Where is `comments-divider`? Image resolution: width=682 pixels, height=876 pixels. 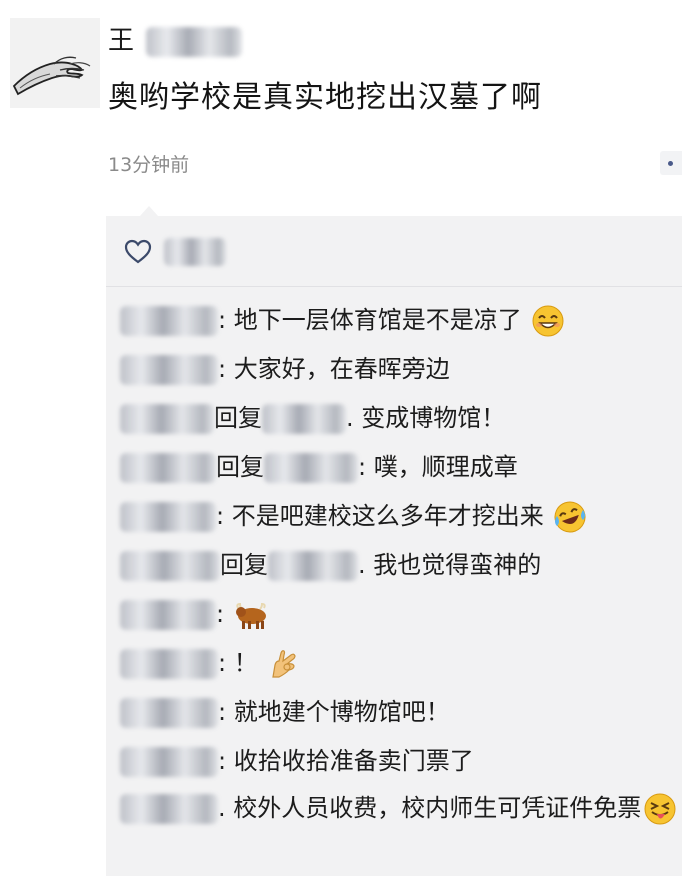
comments-divider is located at coordinates (394, 286).